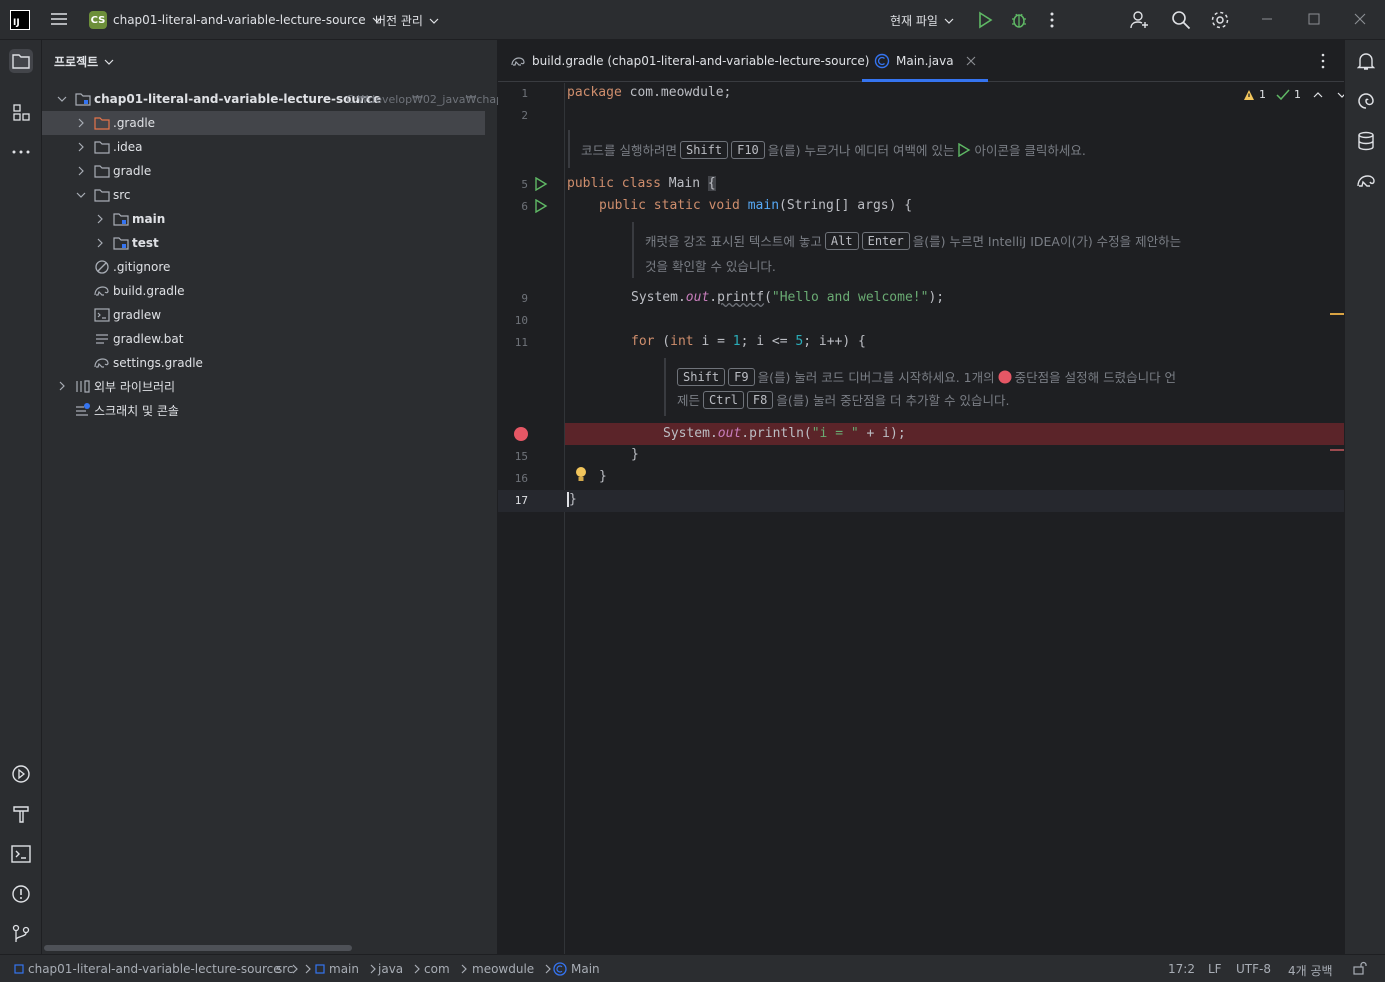 Image resolution: width=1385 pixels, height=982 pixels. What do you see at coordinates (524, 93) in the screenshot?
I see `line-number: 1` at bounding box center [524, 93].